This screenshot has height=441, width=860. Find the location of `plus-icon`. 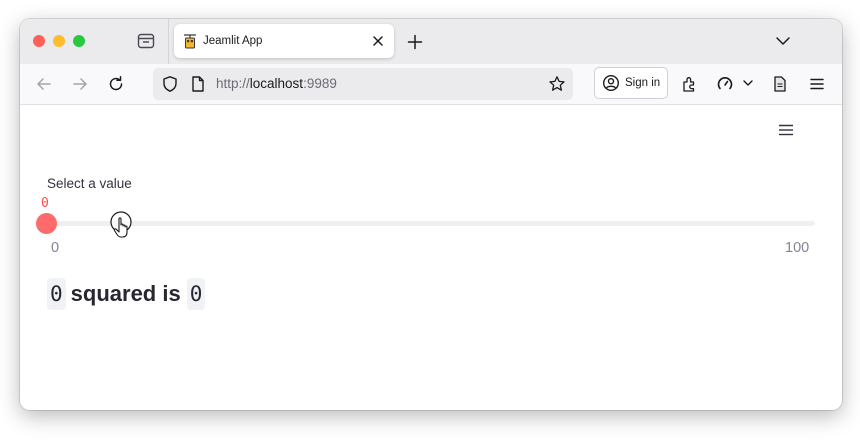

plus-icon is located at coordinates (415, 42).